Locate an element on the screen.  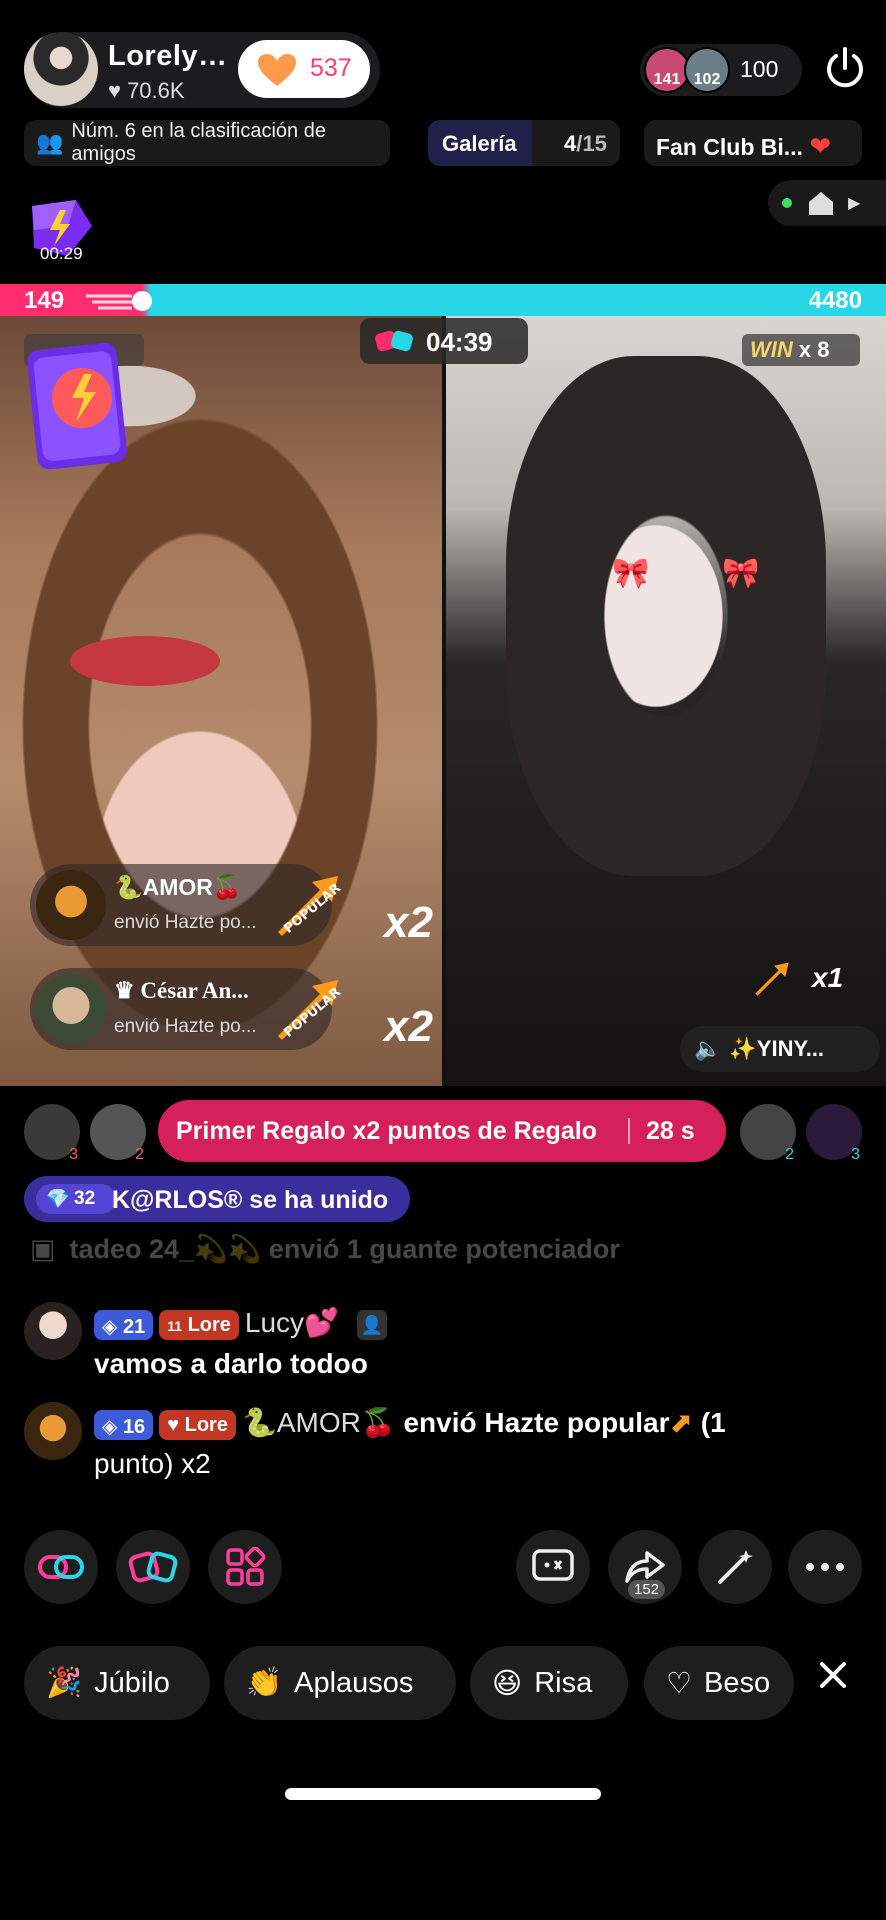
chat-text: punto) x2 is located at coordinates (152, 1463).